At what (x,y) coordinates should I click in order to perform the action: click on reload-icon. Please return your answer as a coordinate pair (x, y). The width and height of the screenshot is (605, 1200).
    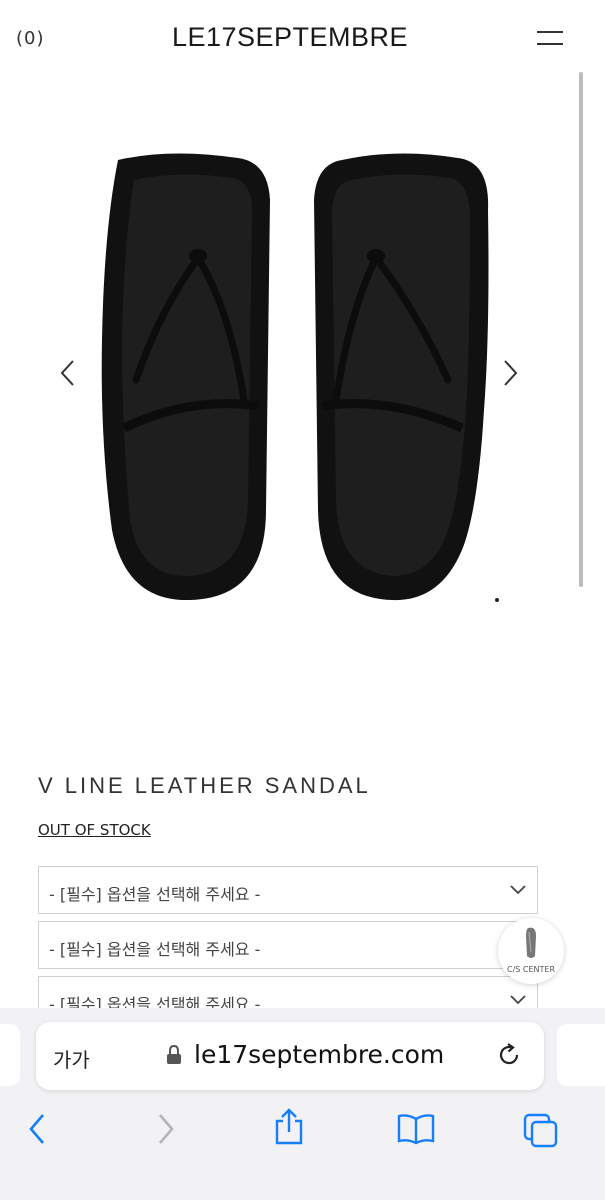
    Looking at the image, I should click on (509, 1057).